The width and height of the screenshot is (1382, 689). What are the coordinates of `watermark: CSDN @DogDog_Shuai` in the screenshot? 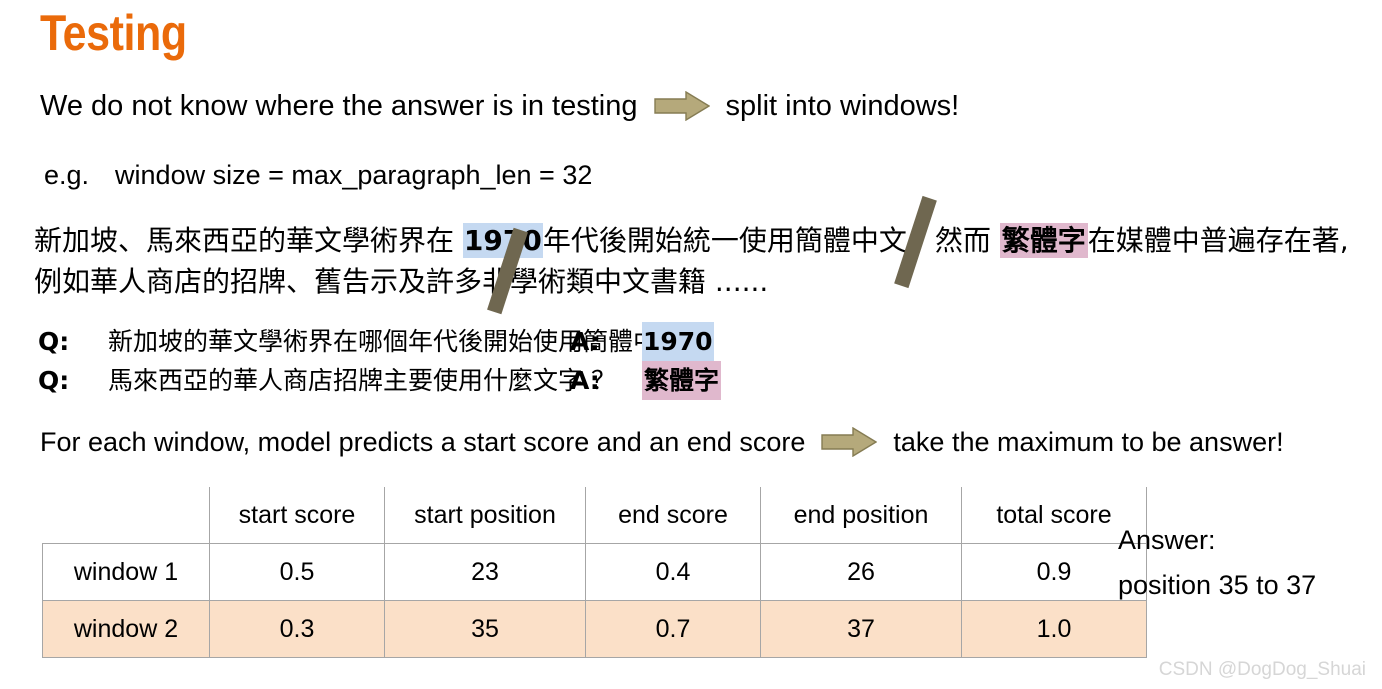 It's located at (1262, 669).